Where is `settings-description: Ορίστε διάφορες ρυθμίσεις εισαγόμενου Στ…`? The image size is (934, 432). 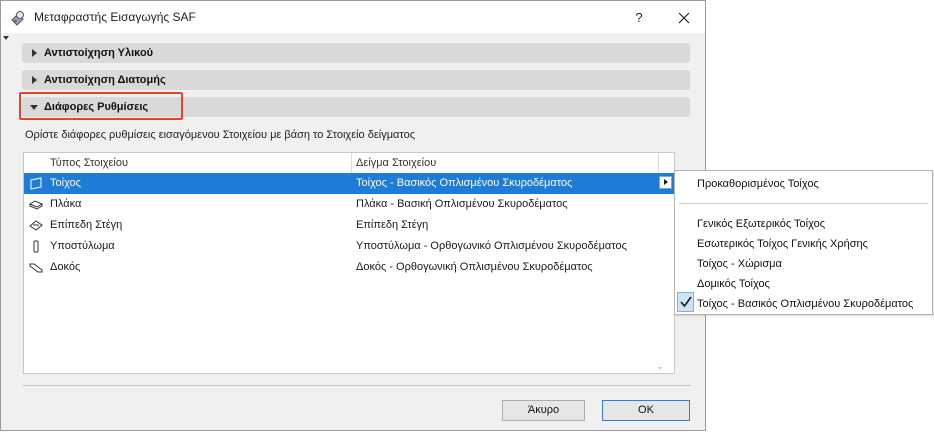 settings-description: Ορίστε διάφορες ρυθμίσεις εισαγόμενου Στ… is located at coordinates (220, 135).